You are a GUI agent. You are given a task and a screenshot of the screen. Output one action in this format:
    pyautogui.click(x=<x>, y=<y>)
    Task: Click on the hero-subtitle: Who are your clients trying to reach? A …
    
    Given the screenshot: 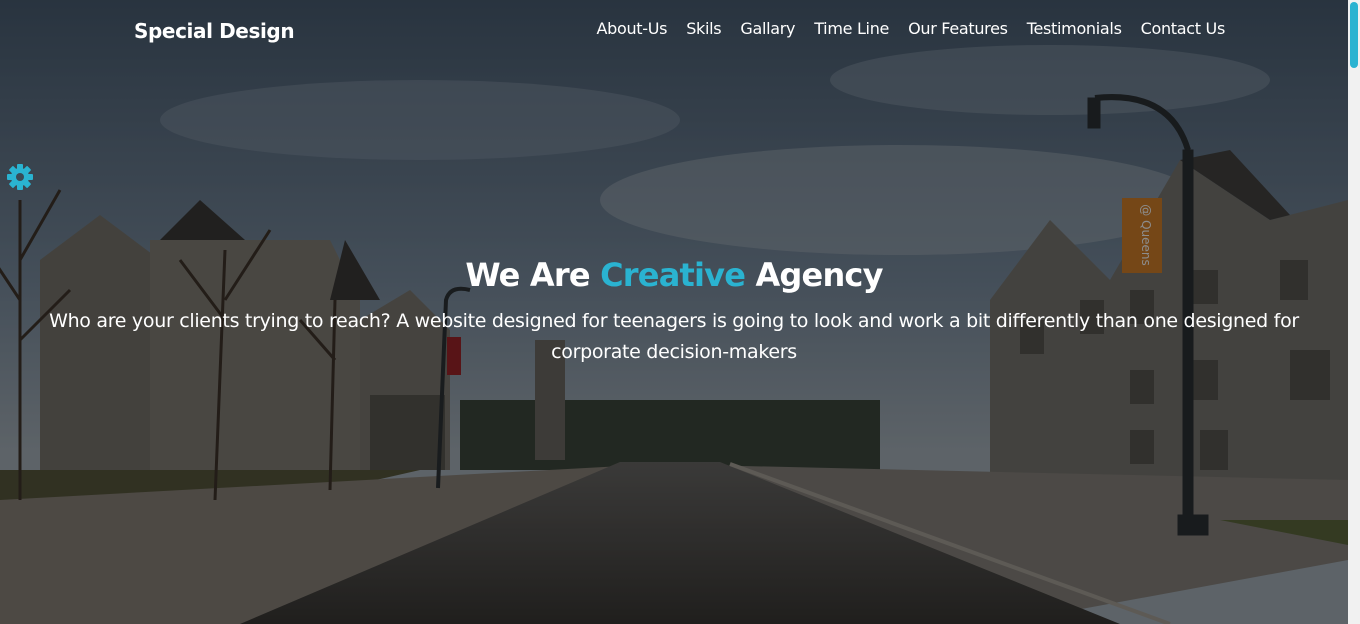 What is the action you would take?
    pyautogui.click(x=674, y=336)
    